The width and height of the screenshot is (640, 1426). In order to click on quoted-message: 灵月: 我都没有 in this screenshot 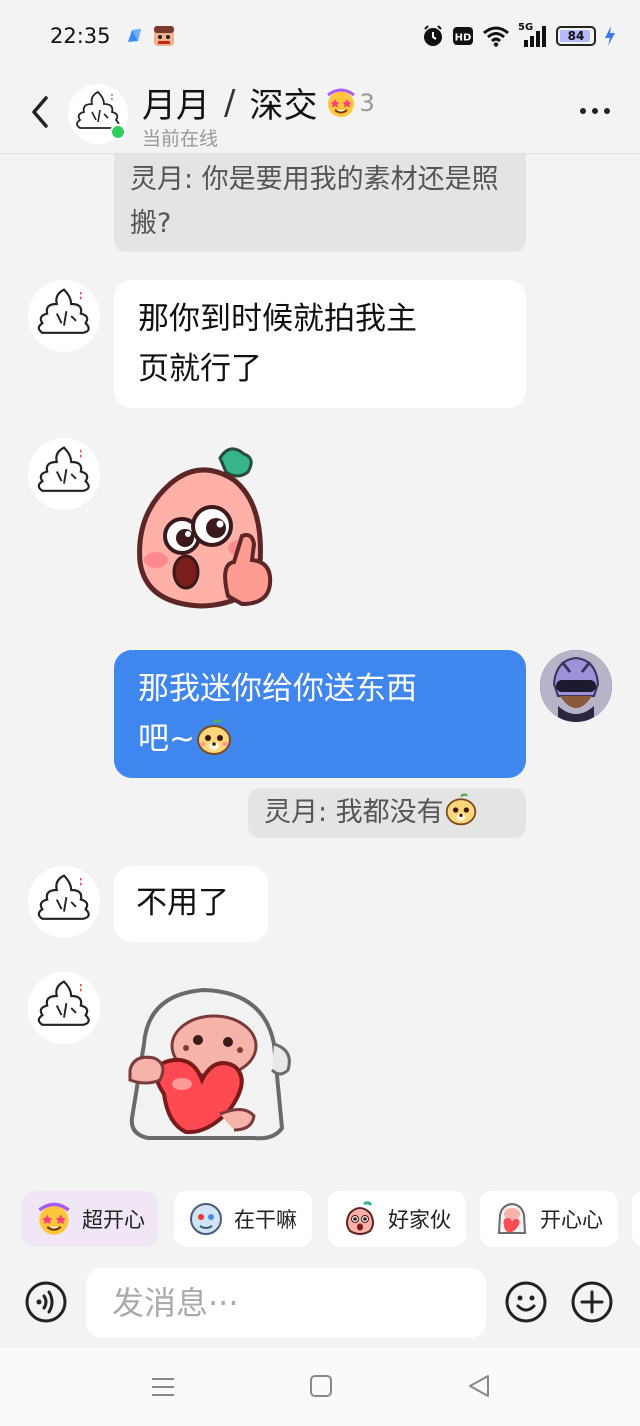, I will do `click(387, 813)`.